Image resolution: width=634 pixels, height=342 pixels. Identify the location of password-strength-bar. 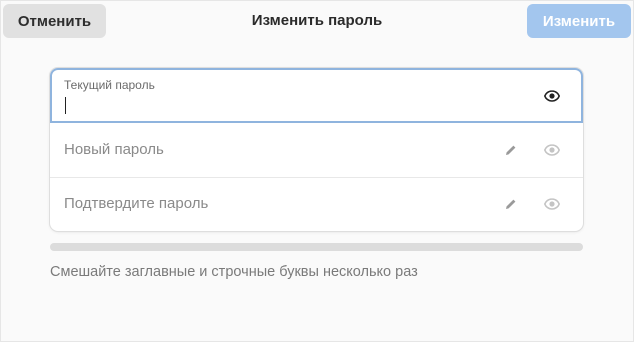
(316, 247).